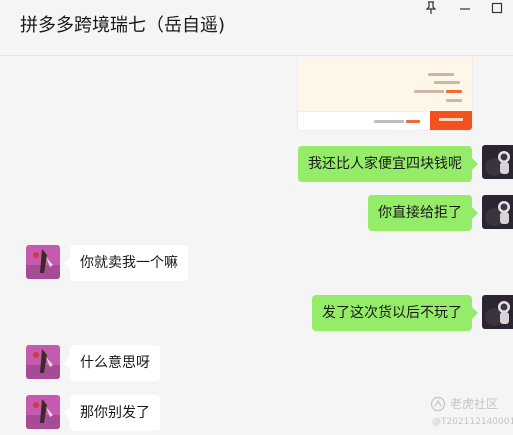  Describe the element at coordinates (388, 164) in the screenshot. I see `message-bubble-outgoing: 我还比人家便宜四块钱呢` at that location.